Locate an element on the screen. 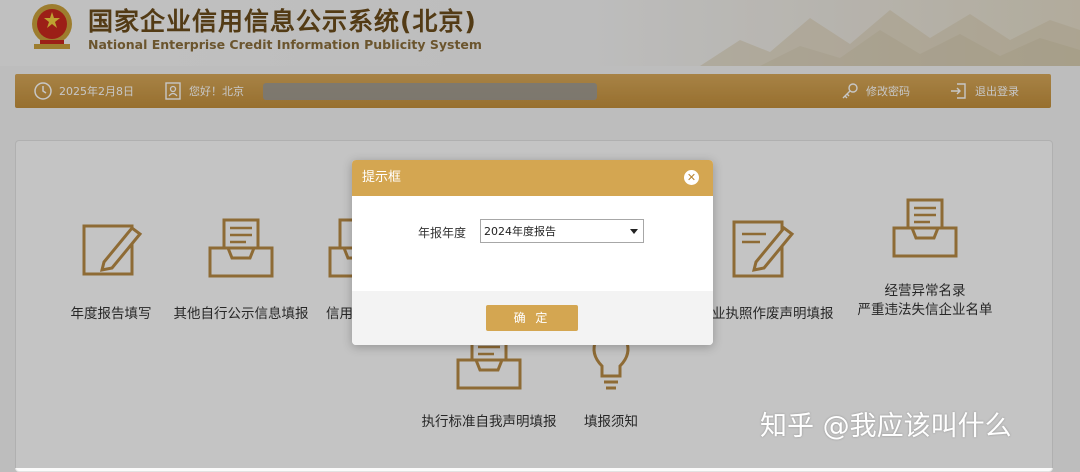 The image size is (1080, 472). dialog-footer: 确 定 is located at coordinates (532, 318).